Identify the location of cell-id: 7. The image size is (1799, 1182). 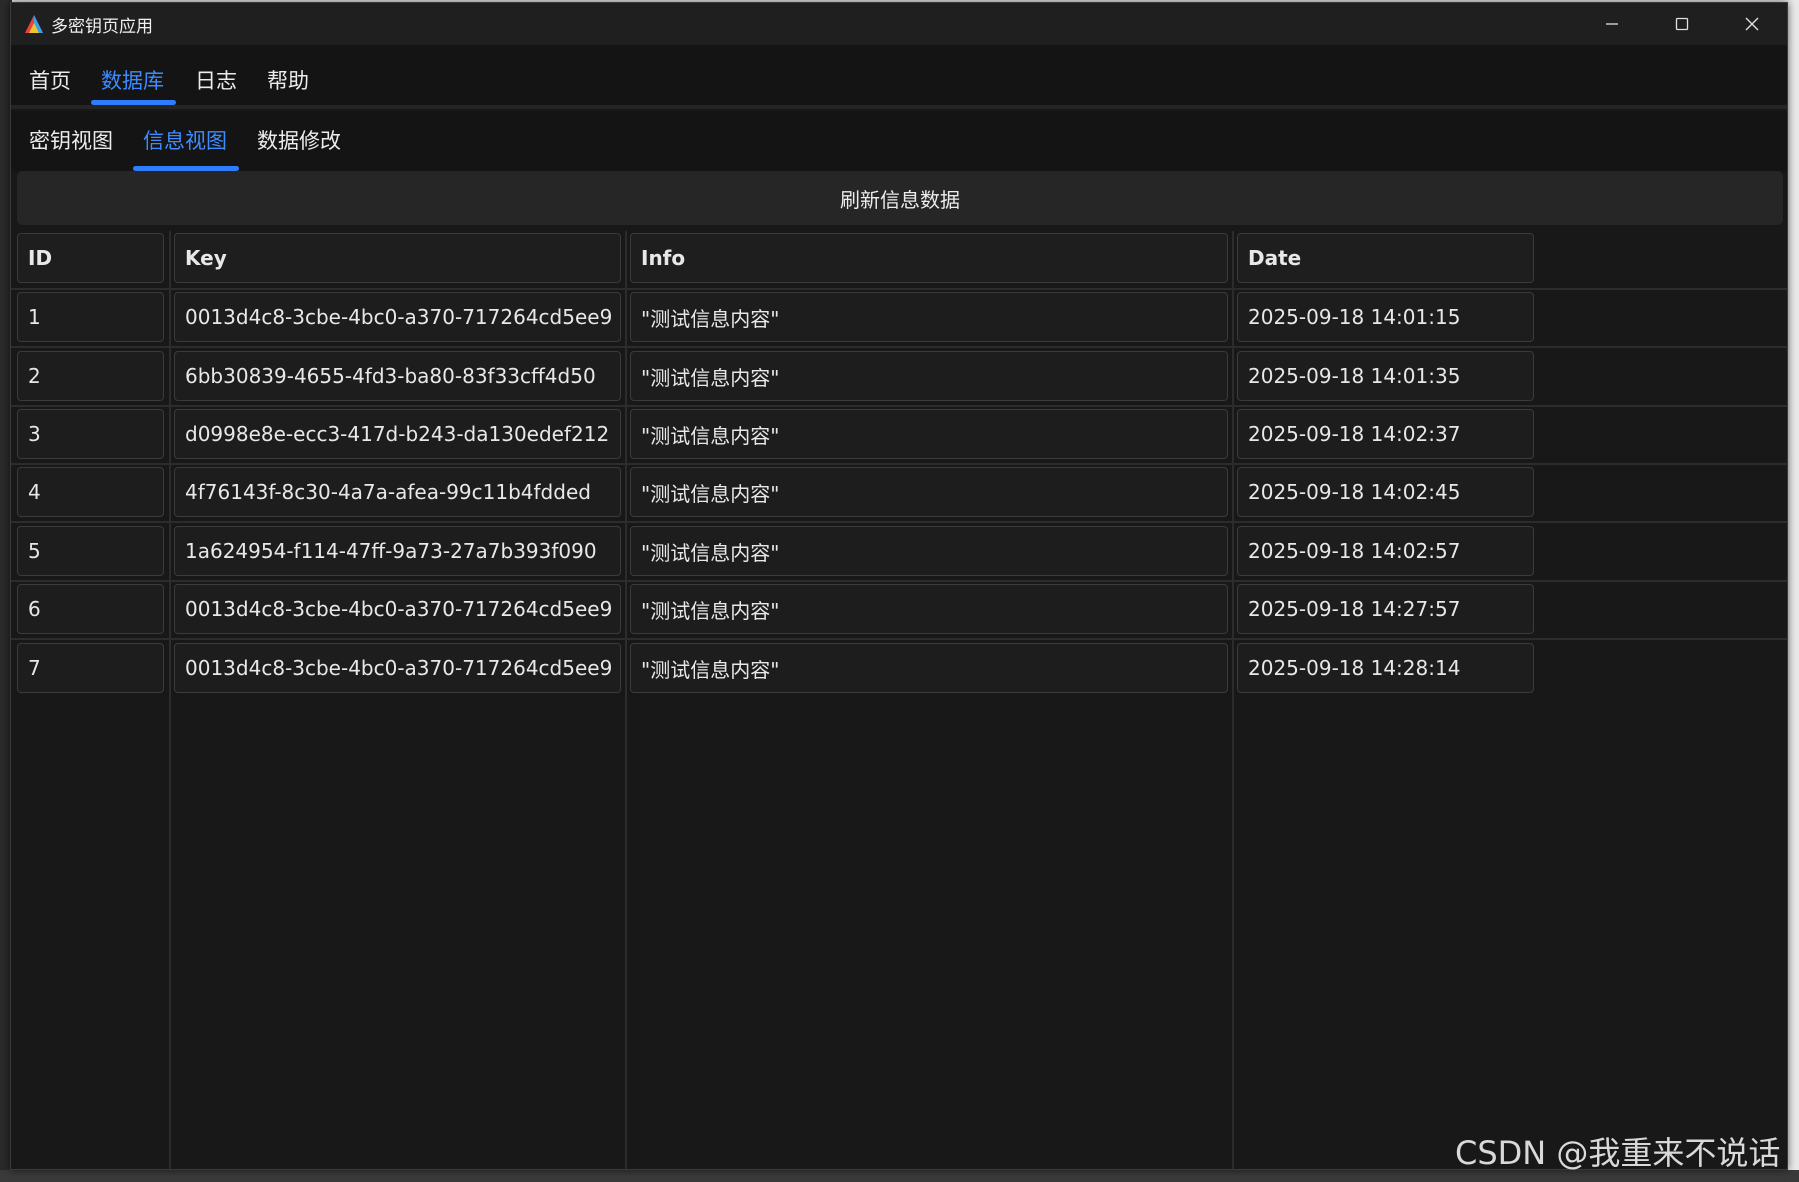
(90, 668).